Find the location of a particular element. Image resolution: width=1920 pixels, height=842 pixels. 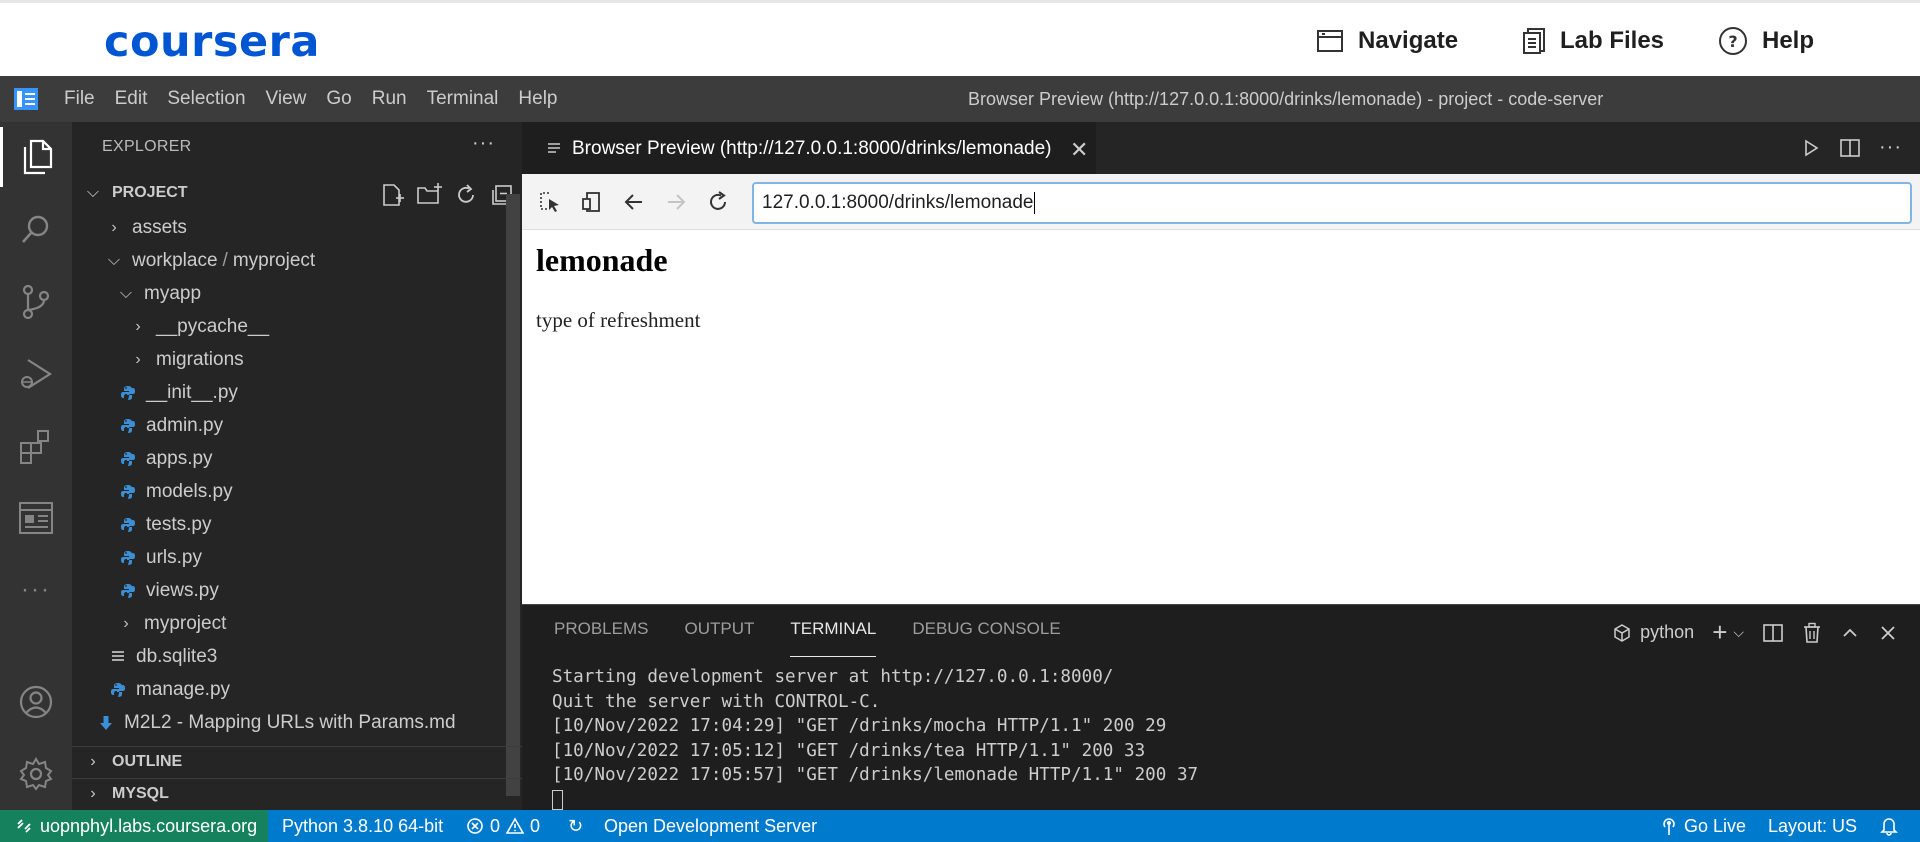

tree-folder-myapp: ⌵ myapp is located at coordinates (287, 293).